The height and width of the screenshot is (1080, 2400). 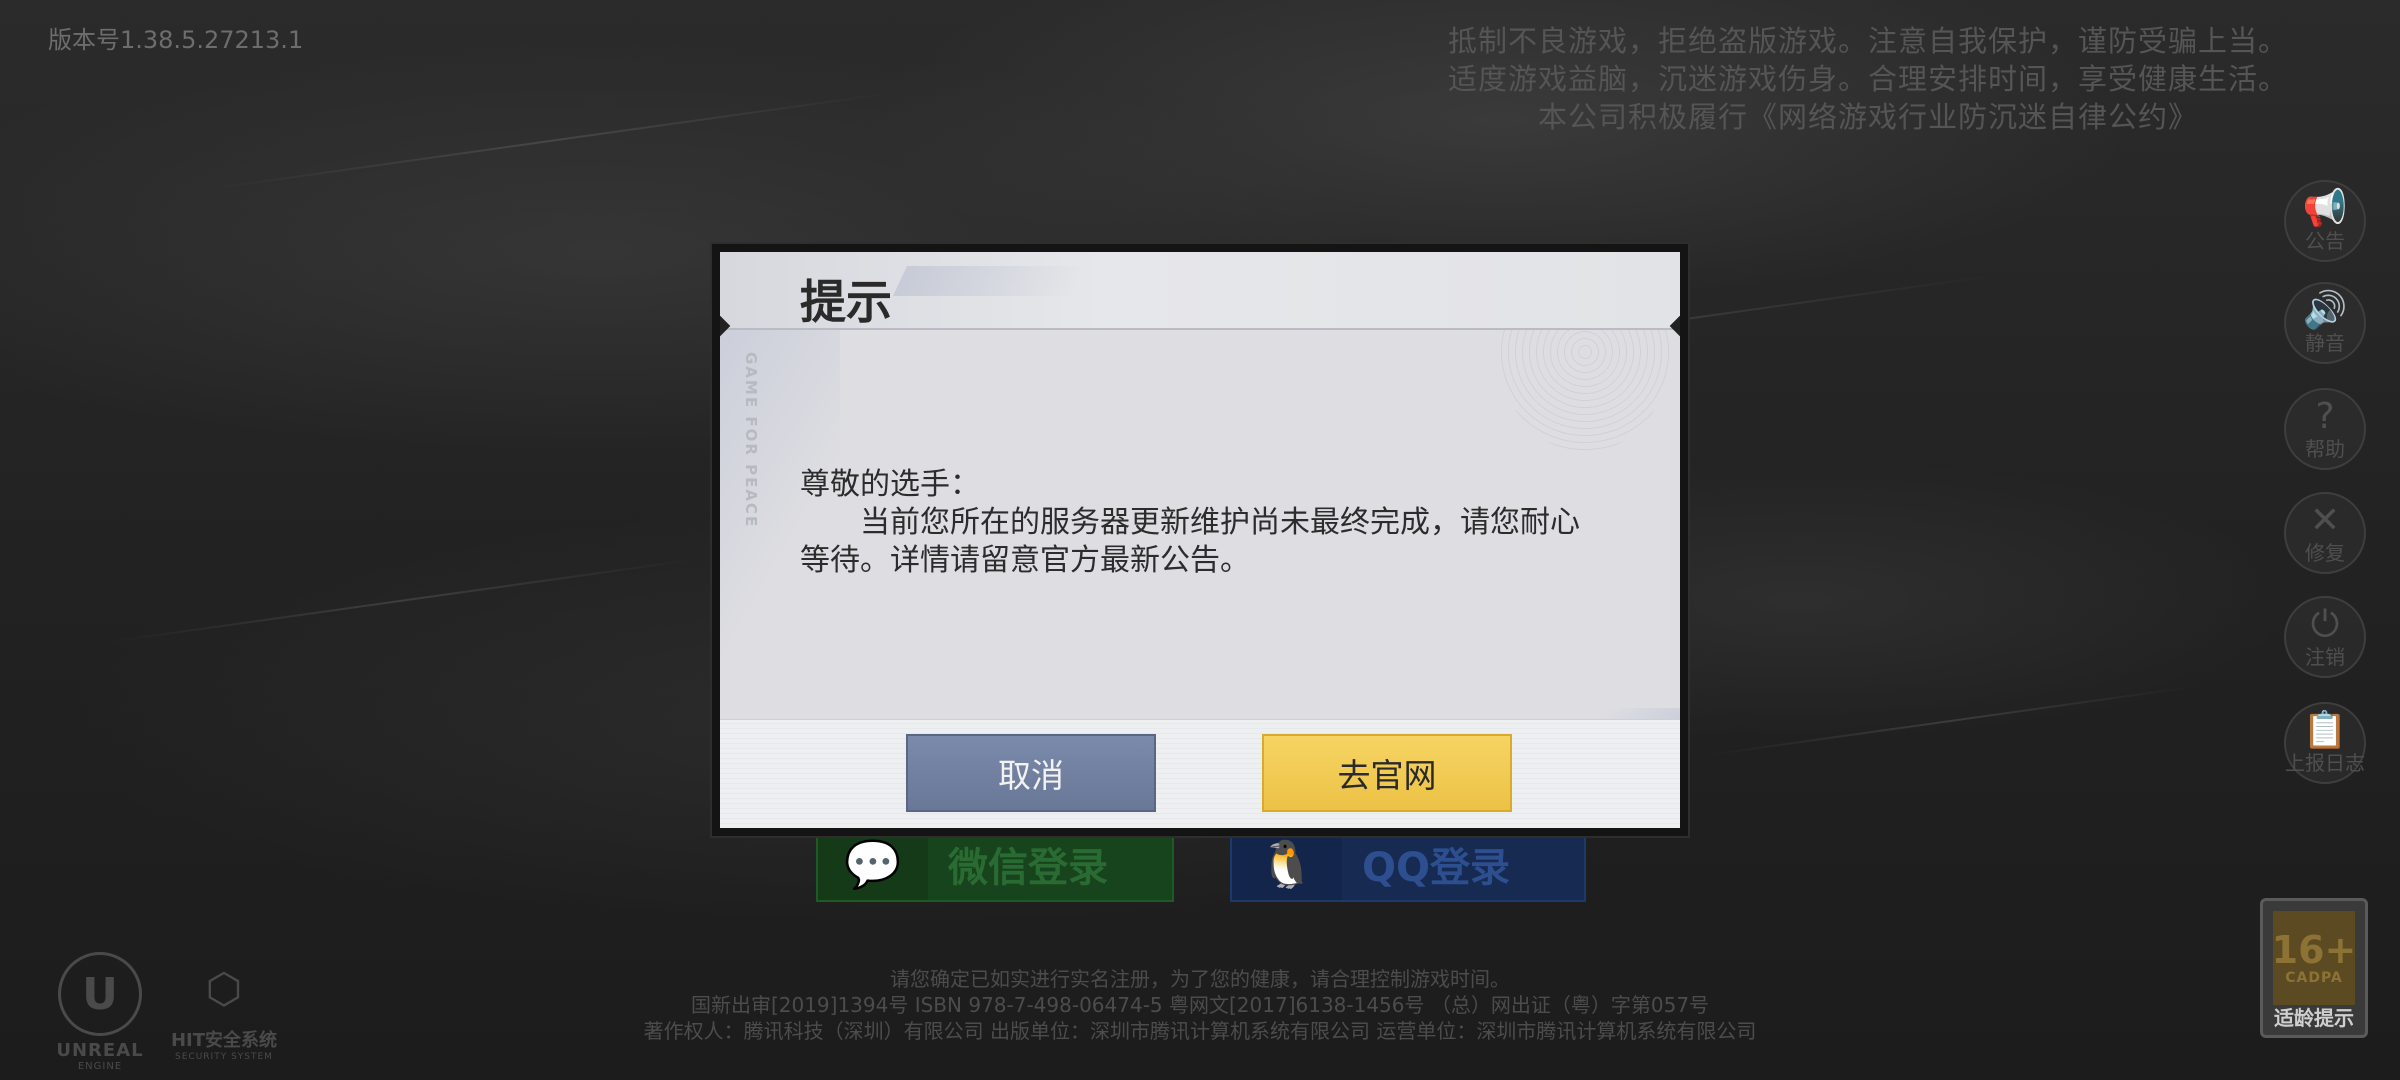 What do you see at coordinates (1200, 773) in the screenshot?
I see `dialog-footer: 取消 去官网` at bounding box center [1200, 773].